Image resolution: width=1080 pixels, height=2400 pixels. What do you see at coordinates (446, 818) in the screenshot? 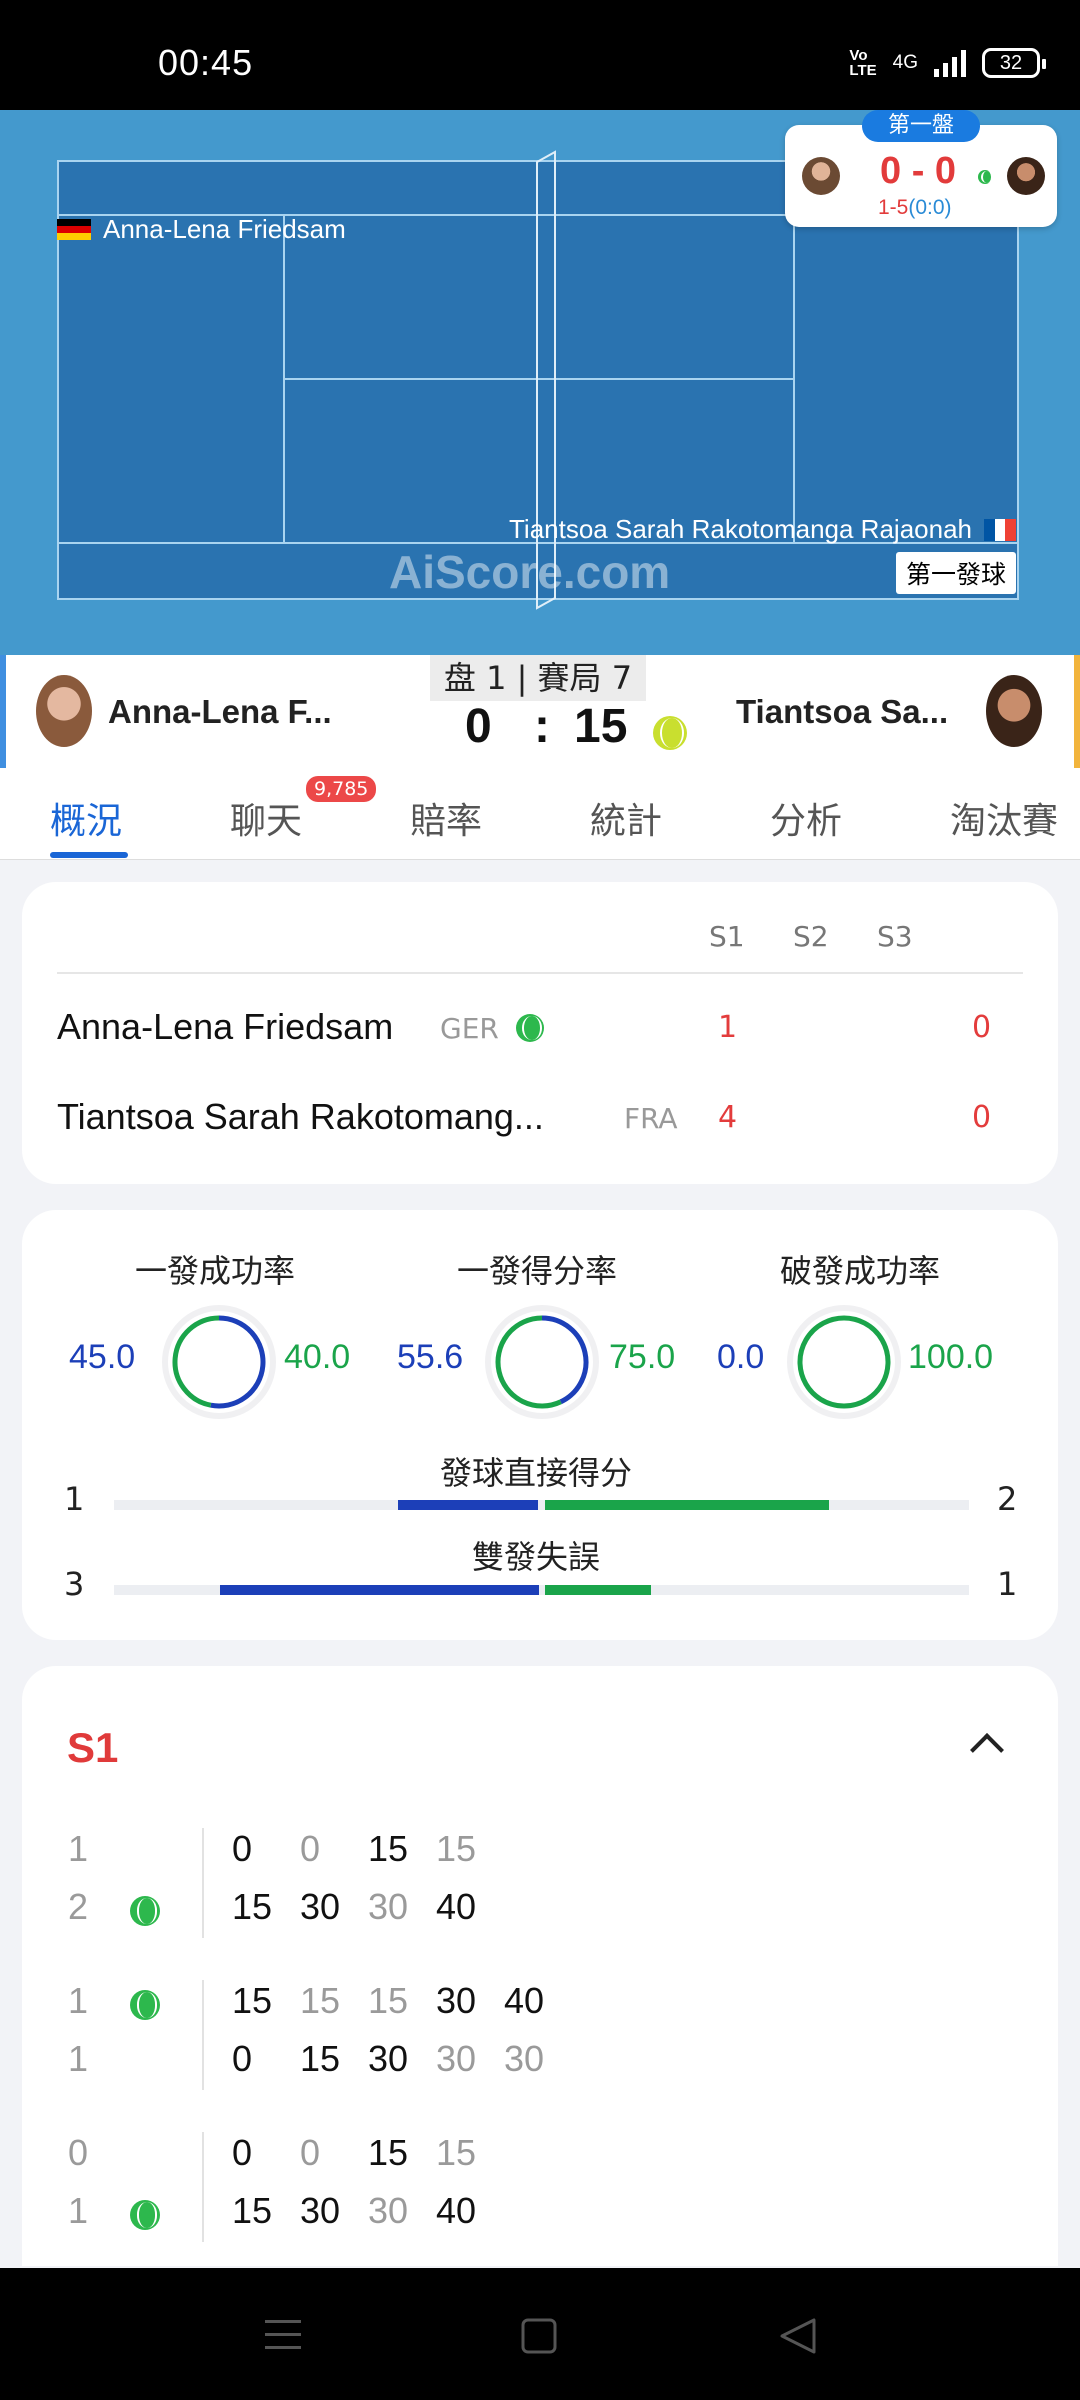
I see `tab-odds: 賠率` at bounding box center [446, 818].